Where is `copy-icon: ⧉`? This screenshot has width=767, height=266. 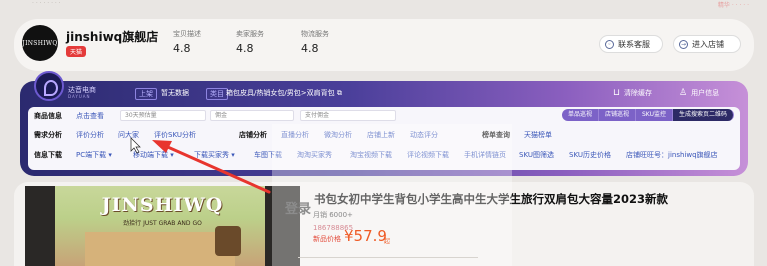
copy-icon: ⧉ is located at coordinates (339, 93).